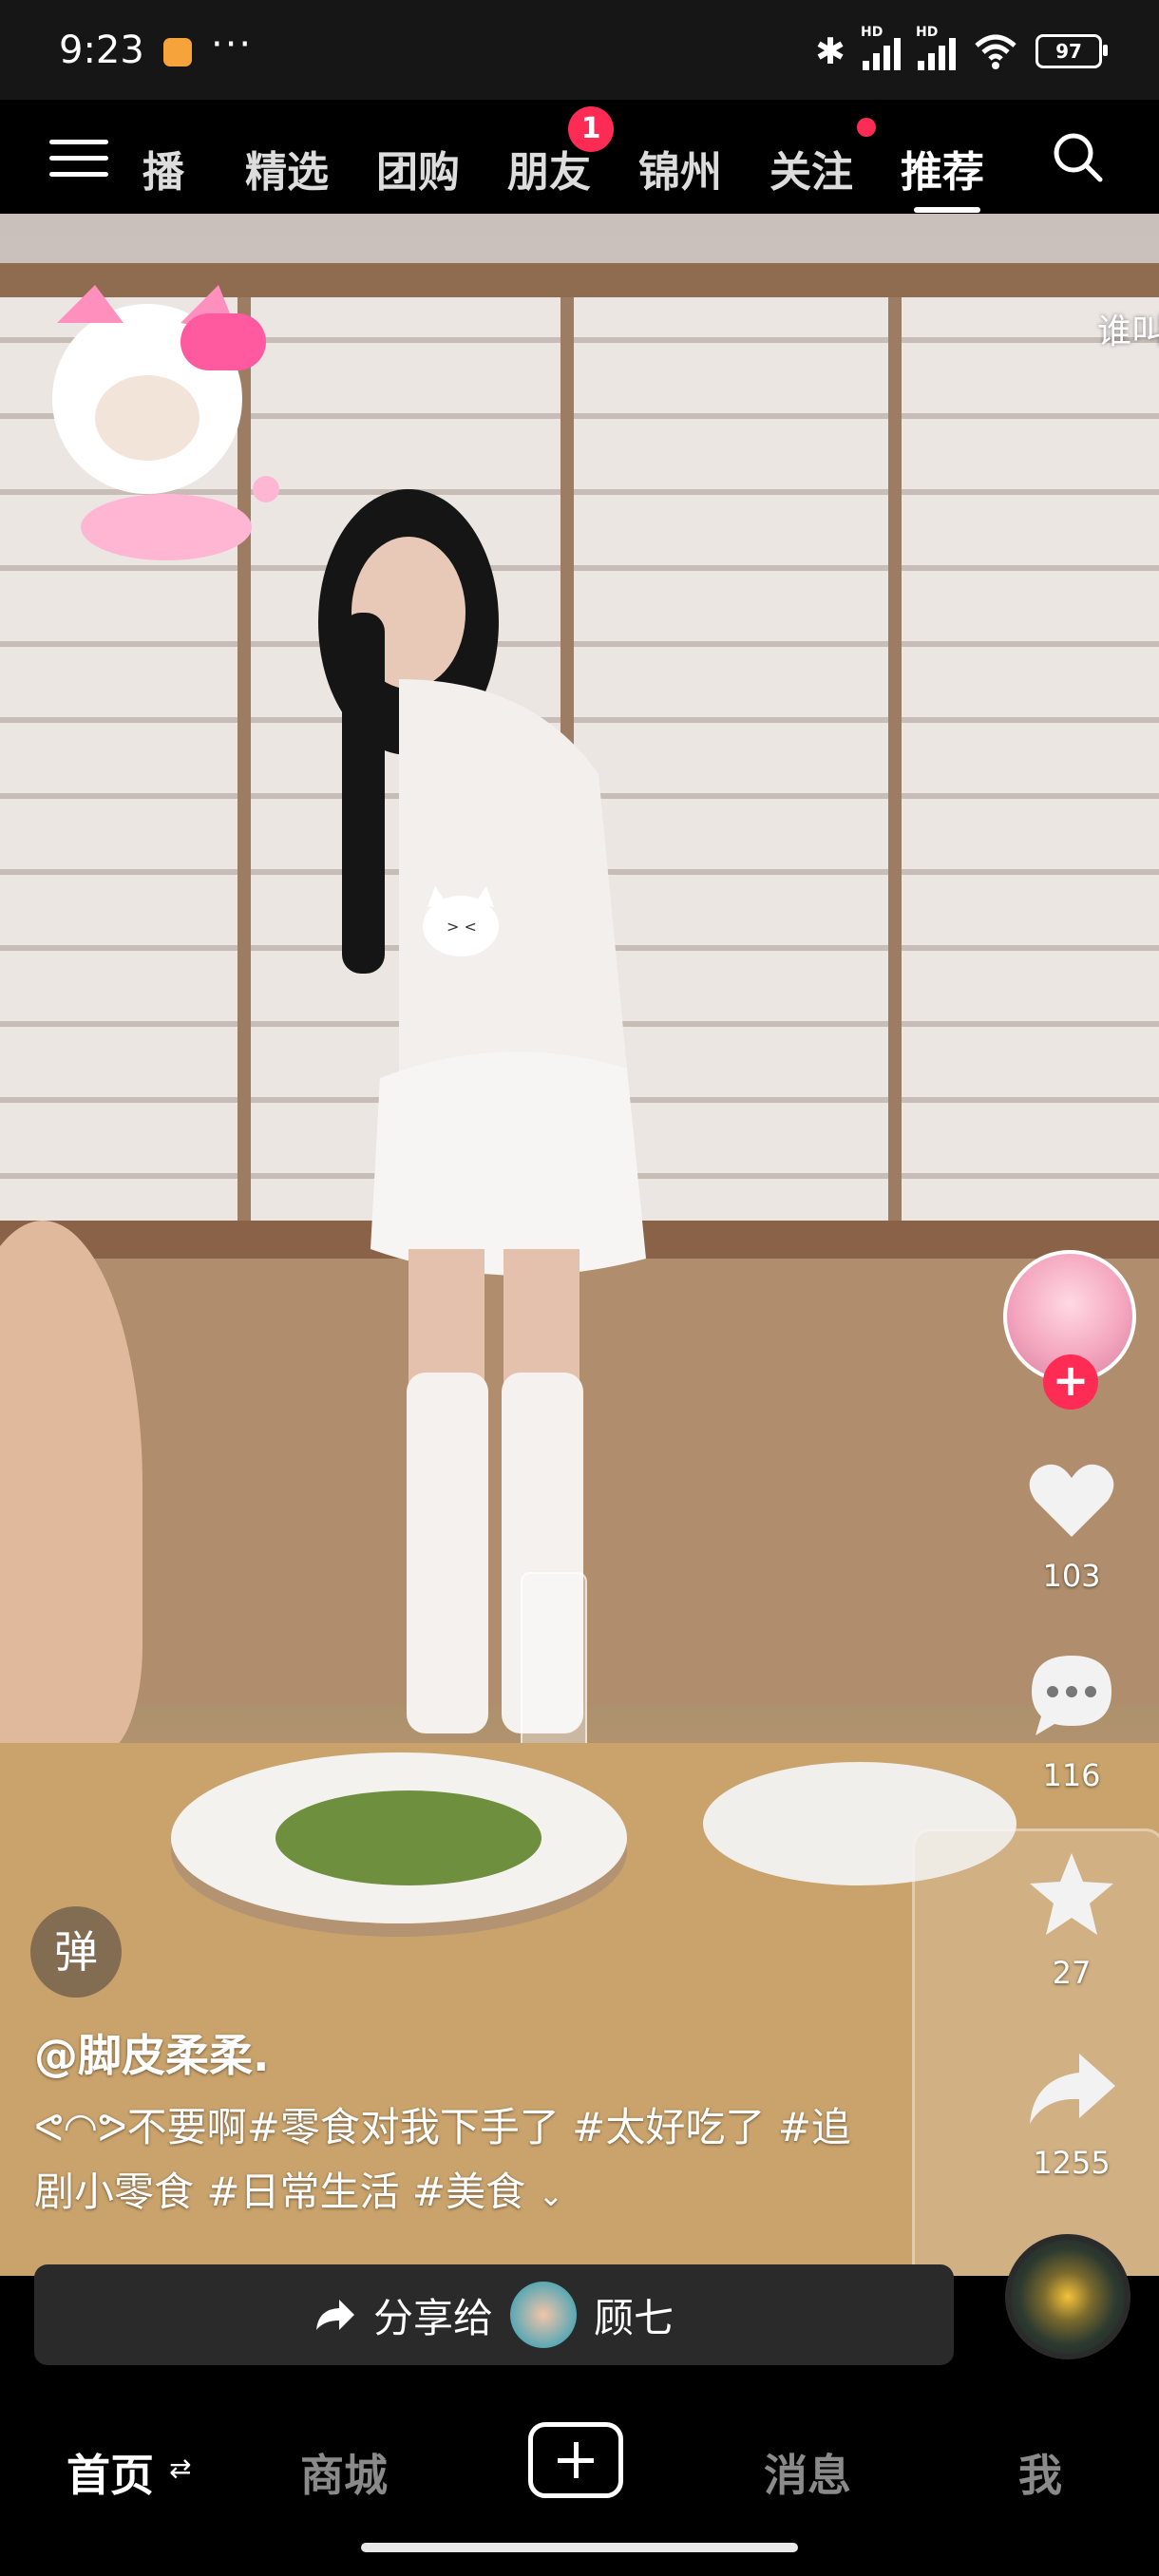 The image size is (1159, 2576). I want to click on tab-group-buy: 团购, so click(418, 168).